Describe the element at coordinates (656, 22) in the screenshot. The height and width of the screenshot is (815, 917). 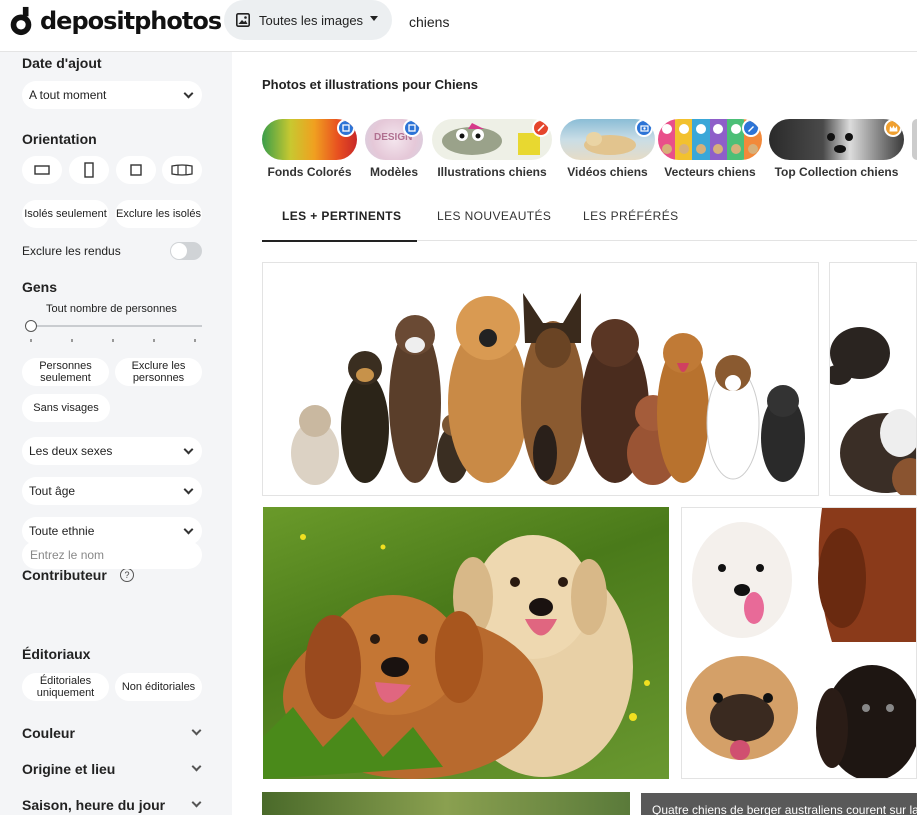
I see `search-input` at that location.